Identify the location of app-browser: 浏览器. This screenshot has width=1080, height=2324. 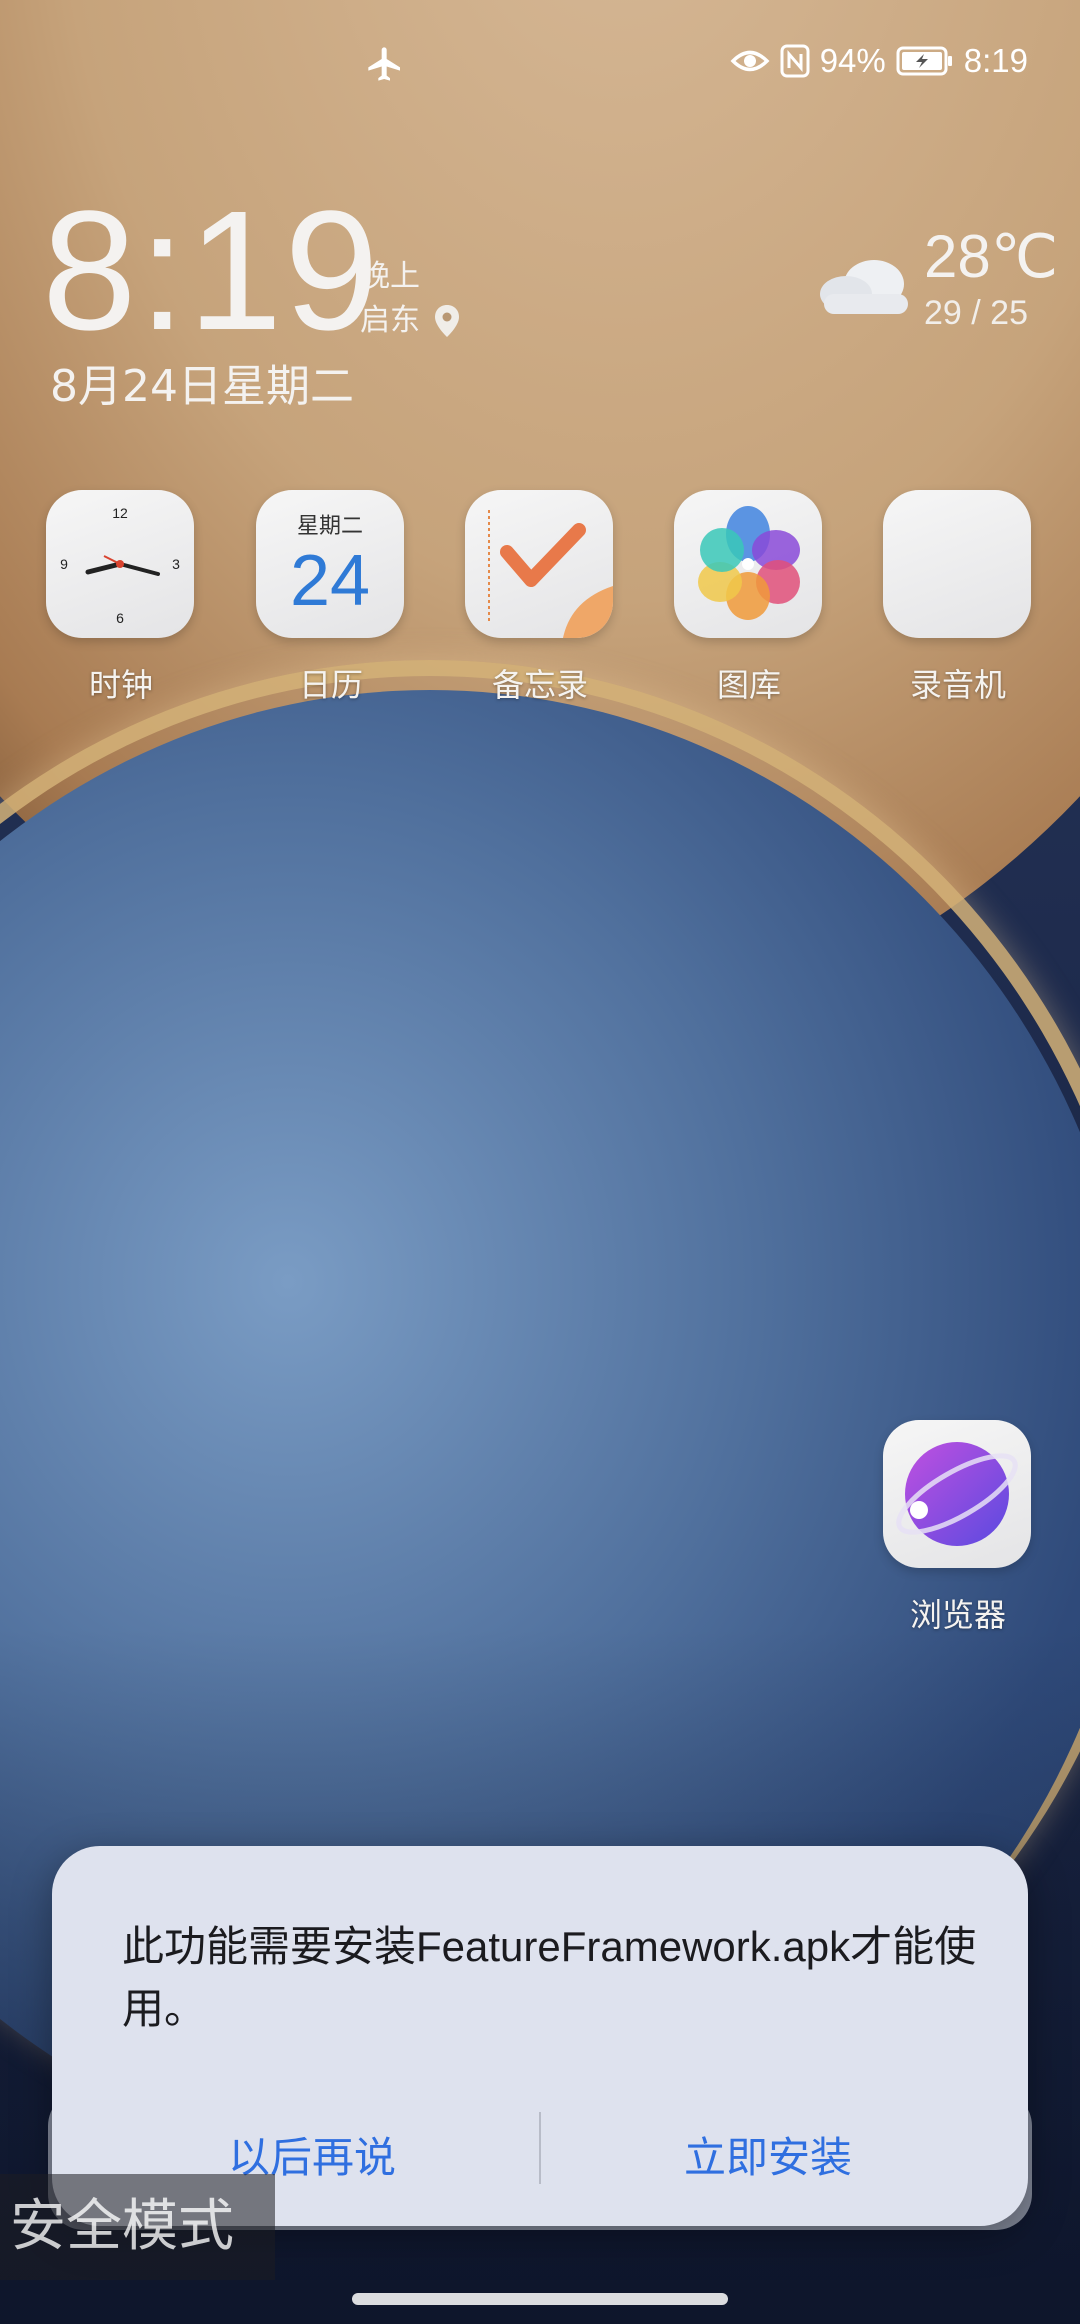
(958, 1528).